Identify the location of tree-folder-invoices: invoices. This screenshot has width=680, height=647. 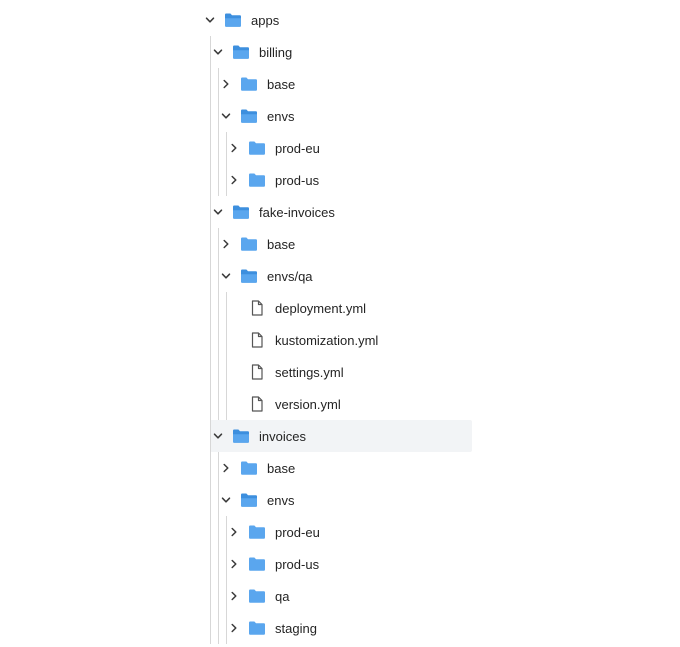
(341, 436).